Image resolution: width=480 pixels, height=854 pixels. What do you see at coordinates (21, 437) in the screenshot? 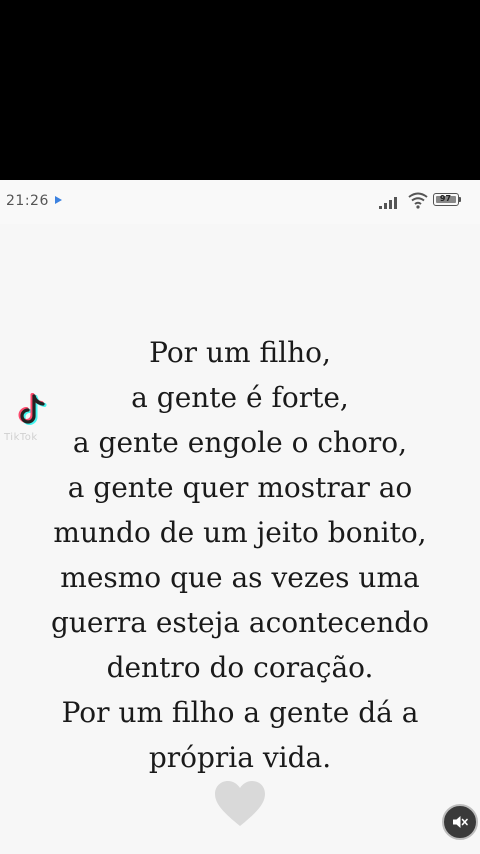
I see `tiktok-watermark-text: TikTok` at bounding box center [21, 437].